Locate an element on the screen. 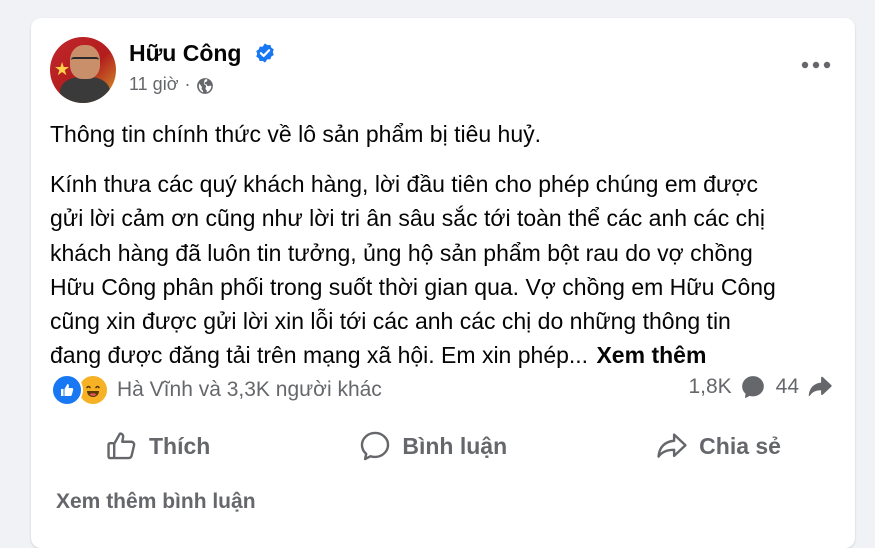 The width and height of the screenshot is (875, 548). view-more-comments-link: Xem thêm bình luận is located at coordinates (156, 502).